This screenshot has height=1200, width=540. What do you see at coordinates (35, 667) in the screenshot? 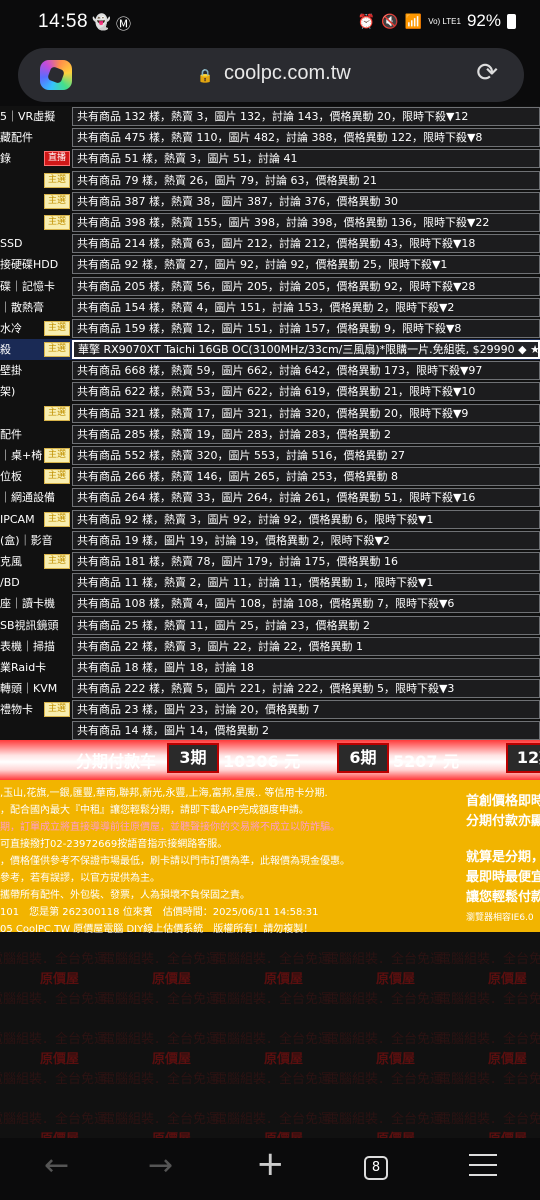
I see `category-label: 業Raid卡` at bounding box center [35, 667].